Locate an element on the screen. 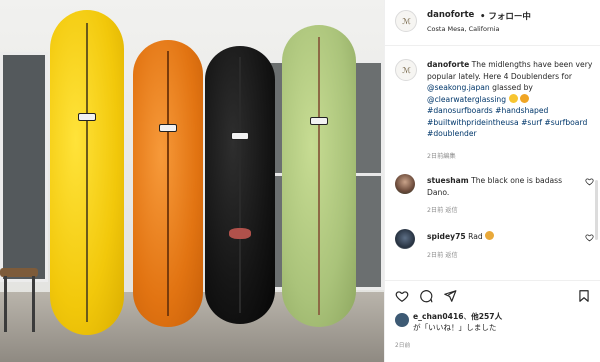 This screenshot has width=600, height=362. comment-text: spidey75 Rad is located at coordinates (502, 237).